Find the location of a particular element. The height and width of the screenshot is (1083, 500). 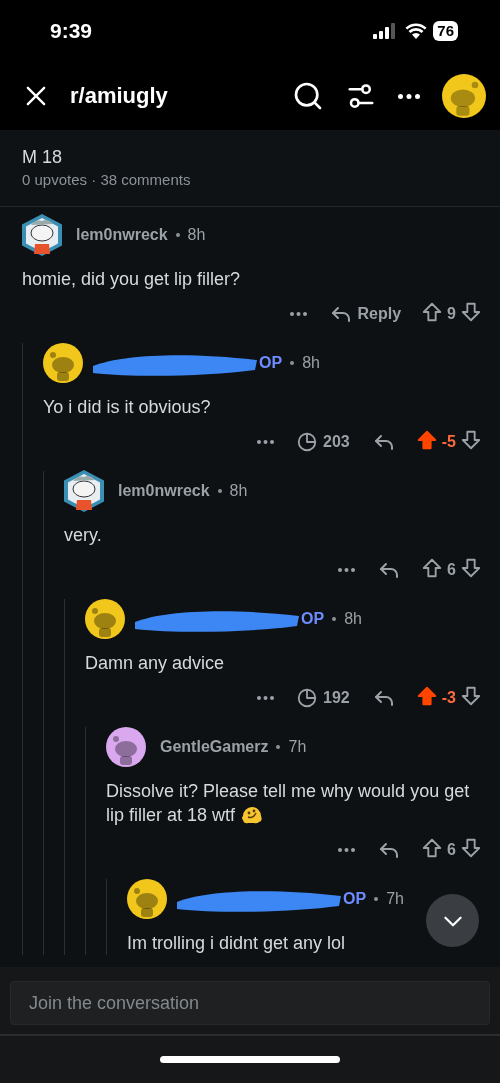

comment-input: Join the conversation is located at coordinates (250, 1003).